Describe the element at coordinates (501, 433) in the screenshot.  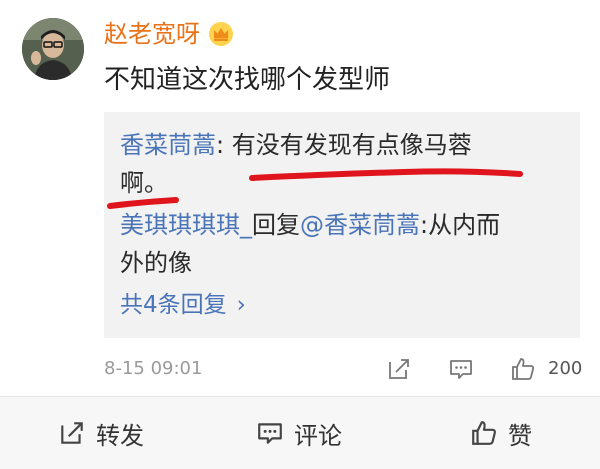
I see `like-button: 赞` at that location.